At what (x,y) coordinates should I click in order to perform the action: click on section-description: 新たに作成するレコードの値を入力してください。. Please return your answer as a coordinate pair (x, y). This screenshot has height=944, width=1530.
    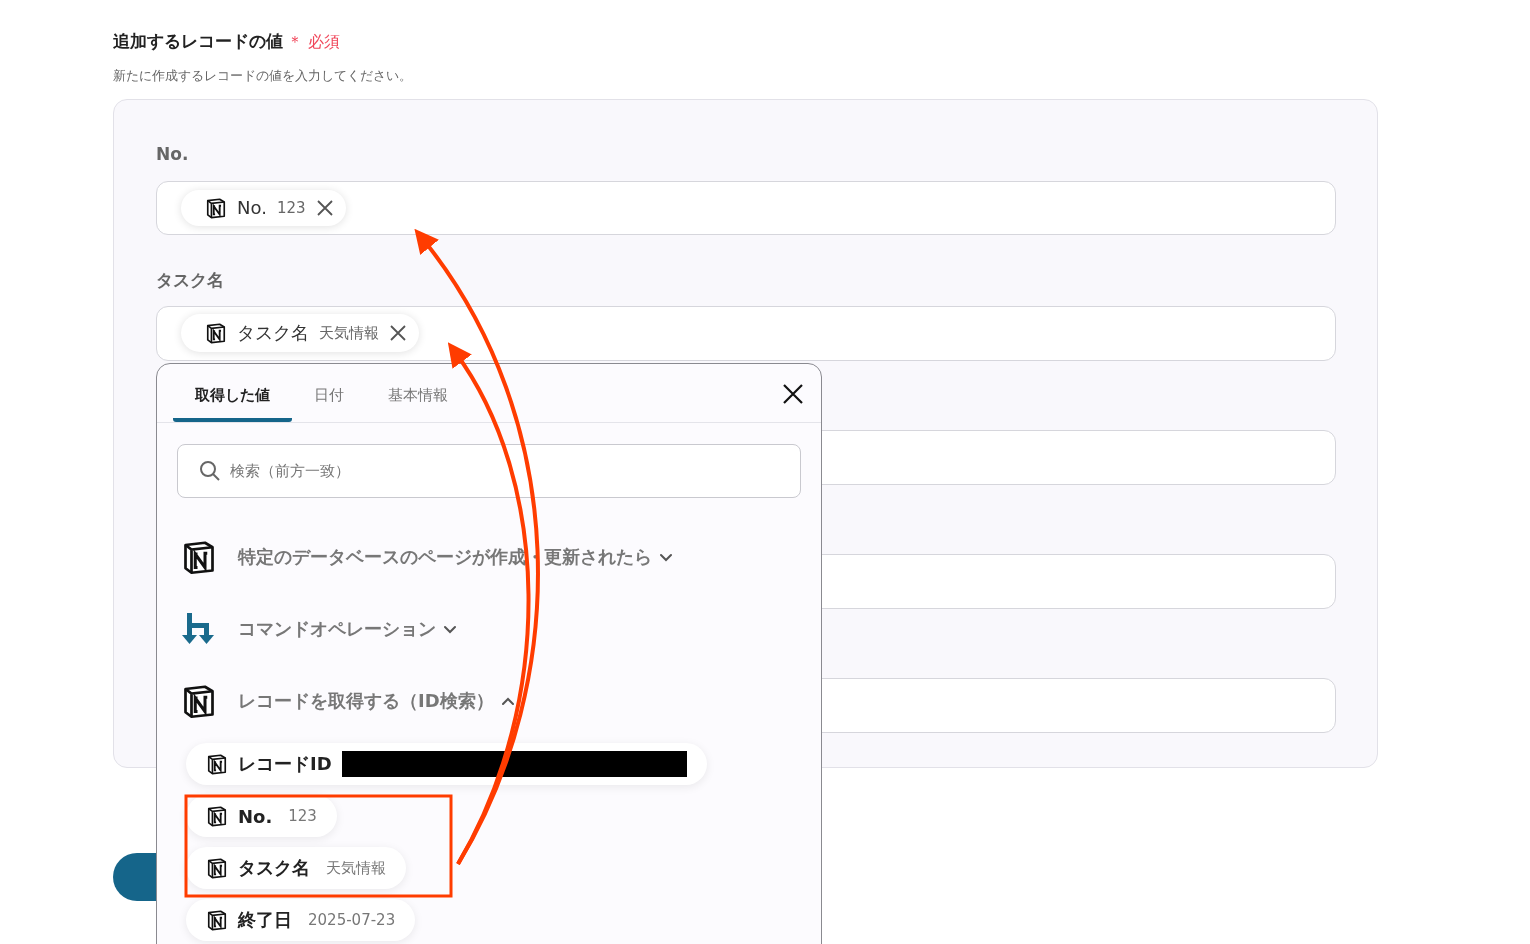
    Looking at the image, I should click on (263, 76).